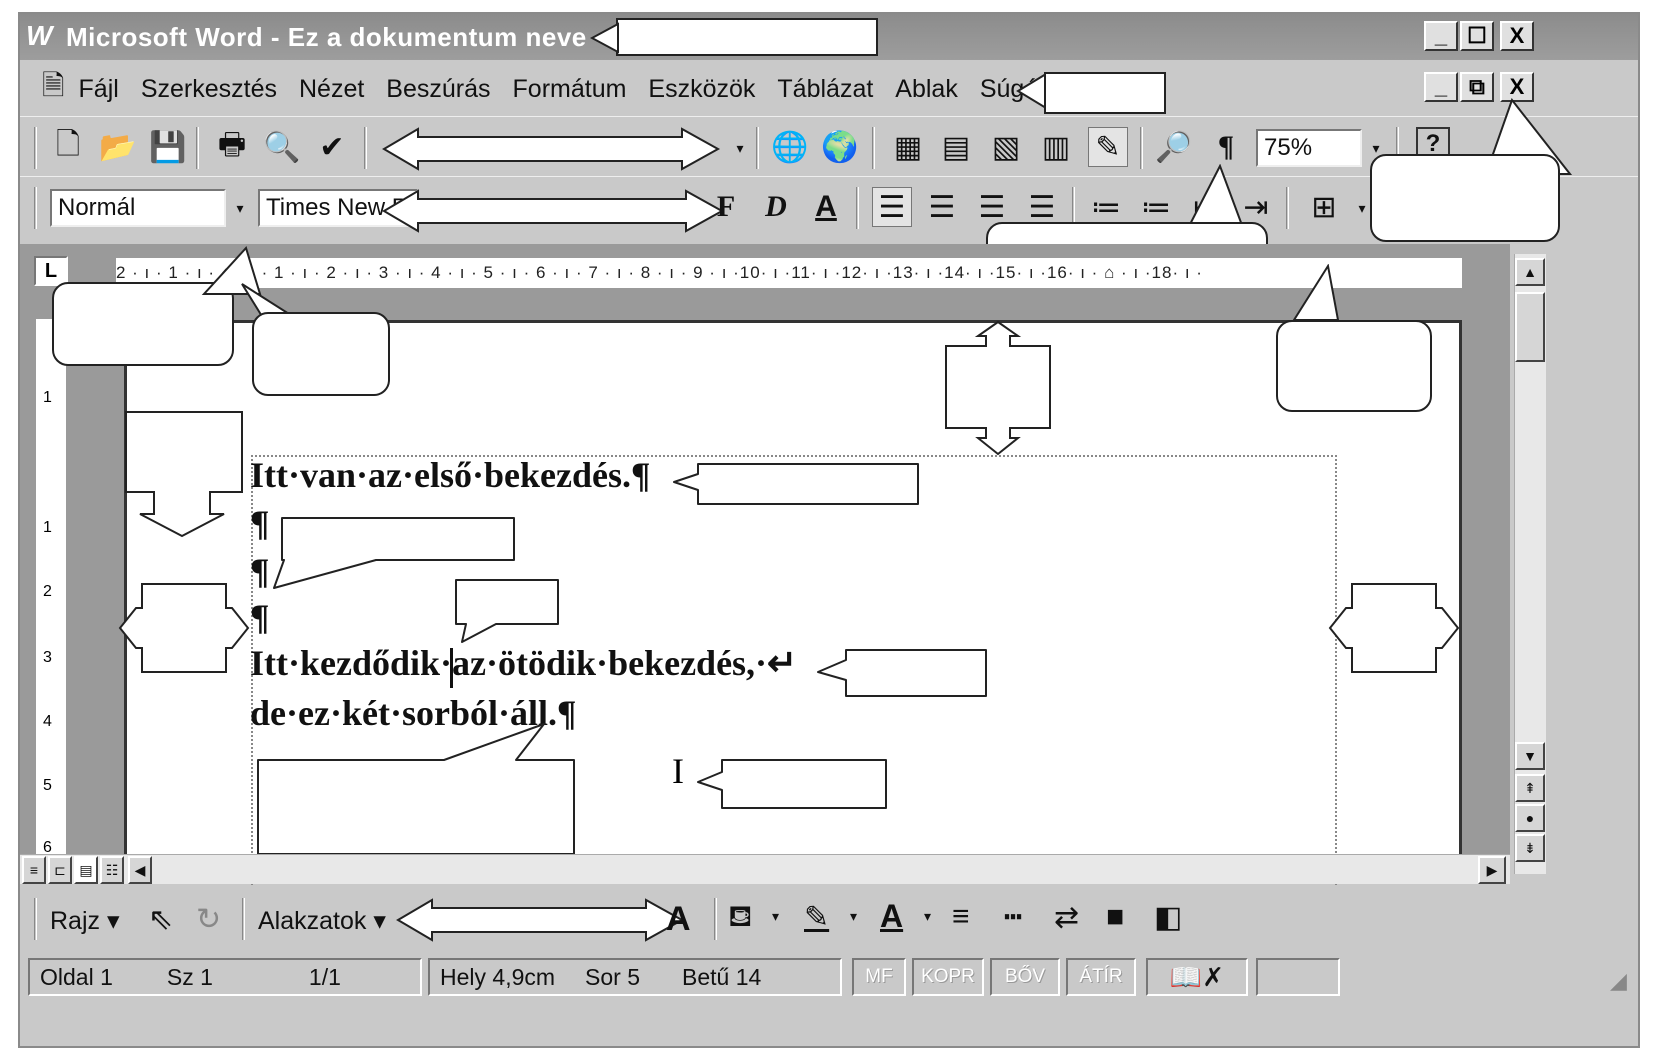 Image resolution: width=1659 pixels, height=1052 pixels. What do you see at coordinates (209, 89) in the screenshot?
I see `menu-edit: Szerkesztés` at bounding box center [209, 89].